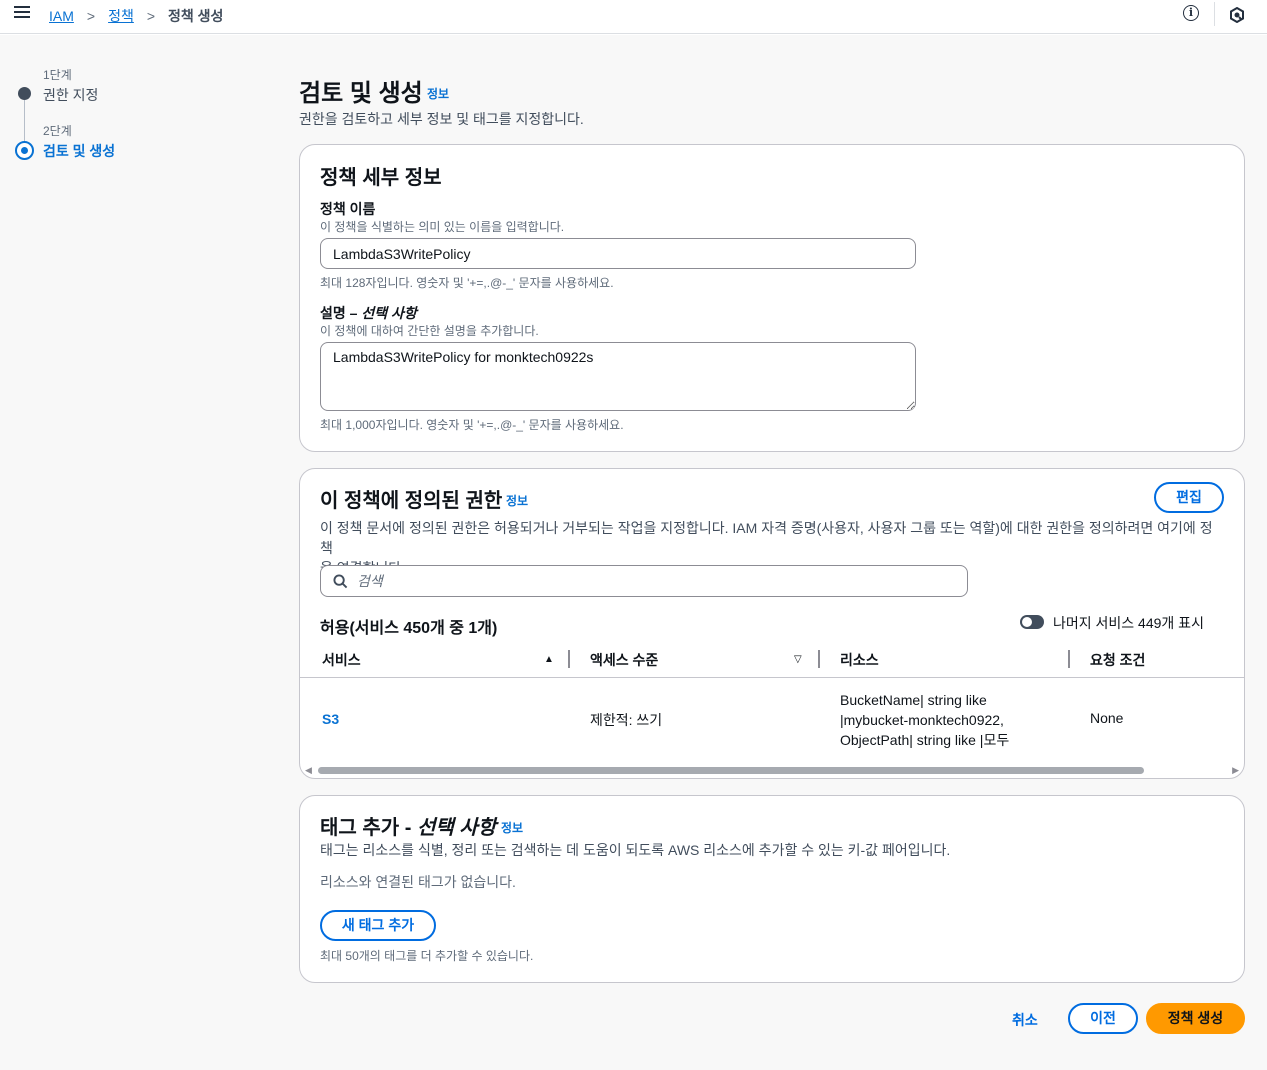 The image size is (1267, 1070). Describe the element at coordinates (409, 628) in the screenshot. I see `allow-heading: 허용(서비스 450개 중 1개)` at that location.